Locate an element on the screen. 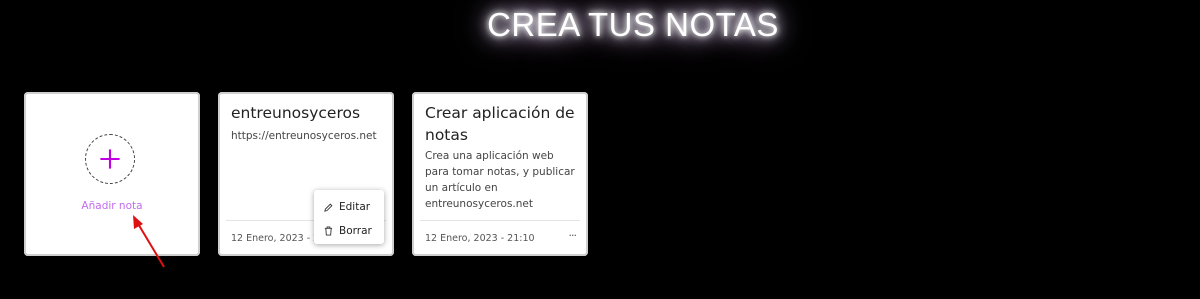 The width and height of the screenshot is (1200, 299). add-note-label: Añadir nota is located at coordinates (112, 206).